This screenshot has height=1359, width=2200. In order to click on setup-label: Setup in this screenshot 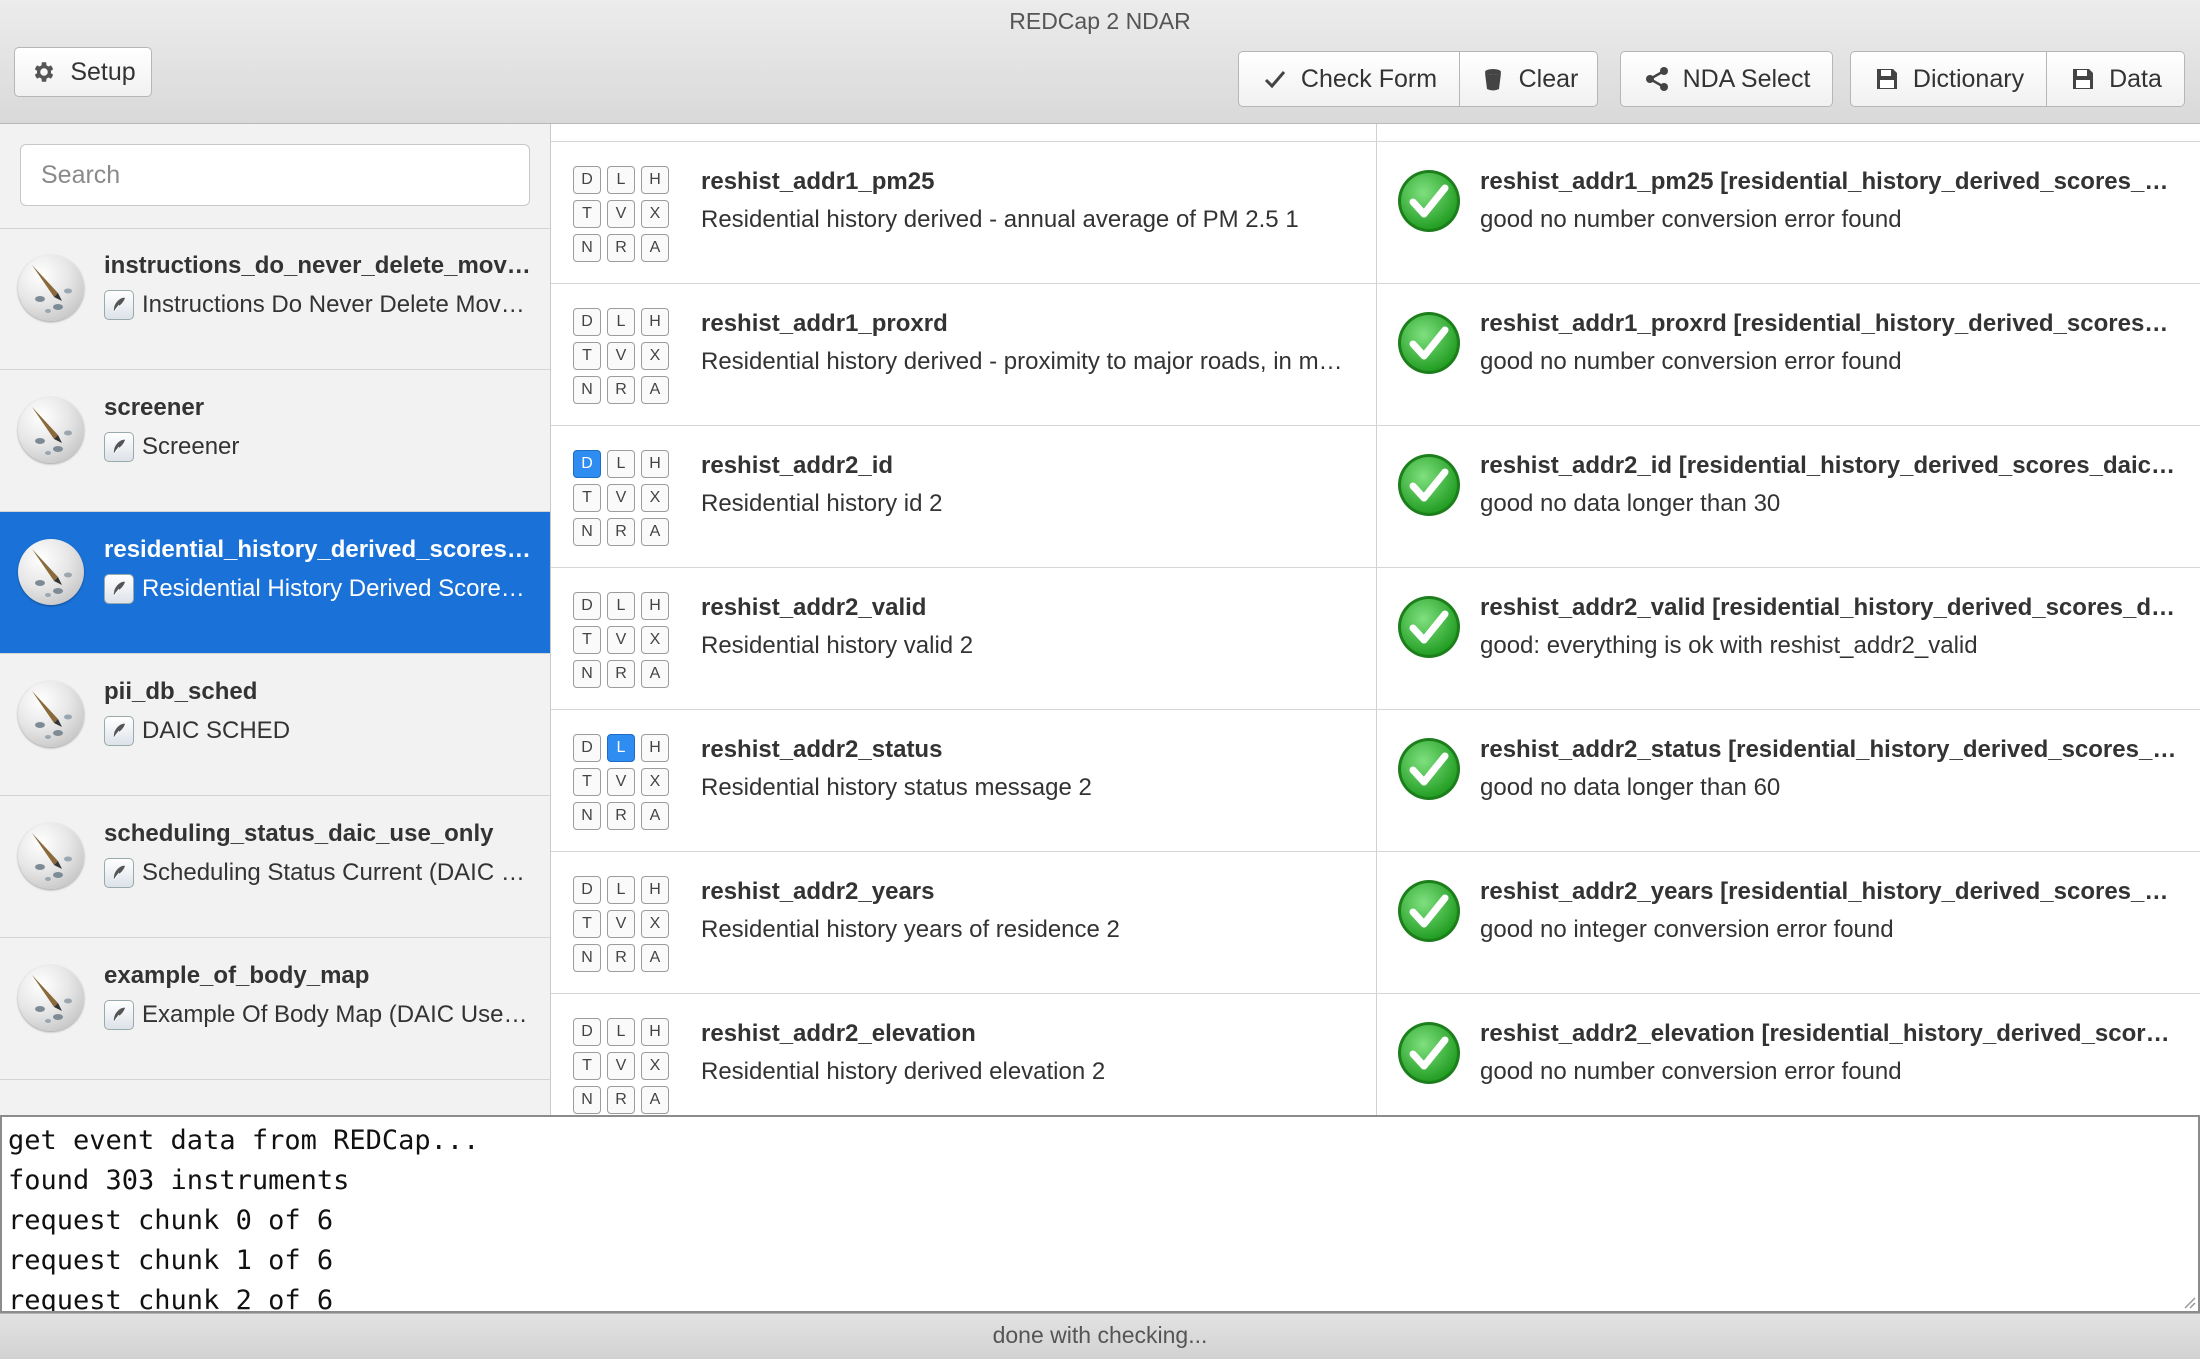, I will do `click(103, 71)`.